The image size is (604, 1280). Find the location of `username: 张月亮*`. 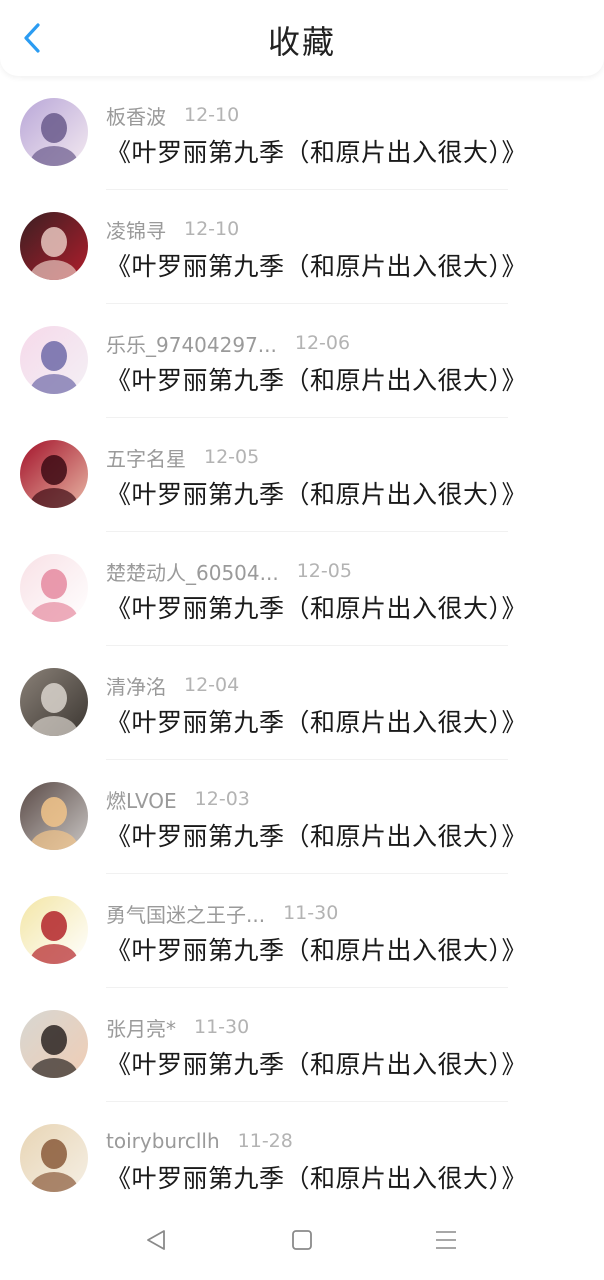

username: 张月亮* is located at coordinates (141, 1027).